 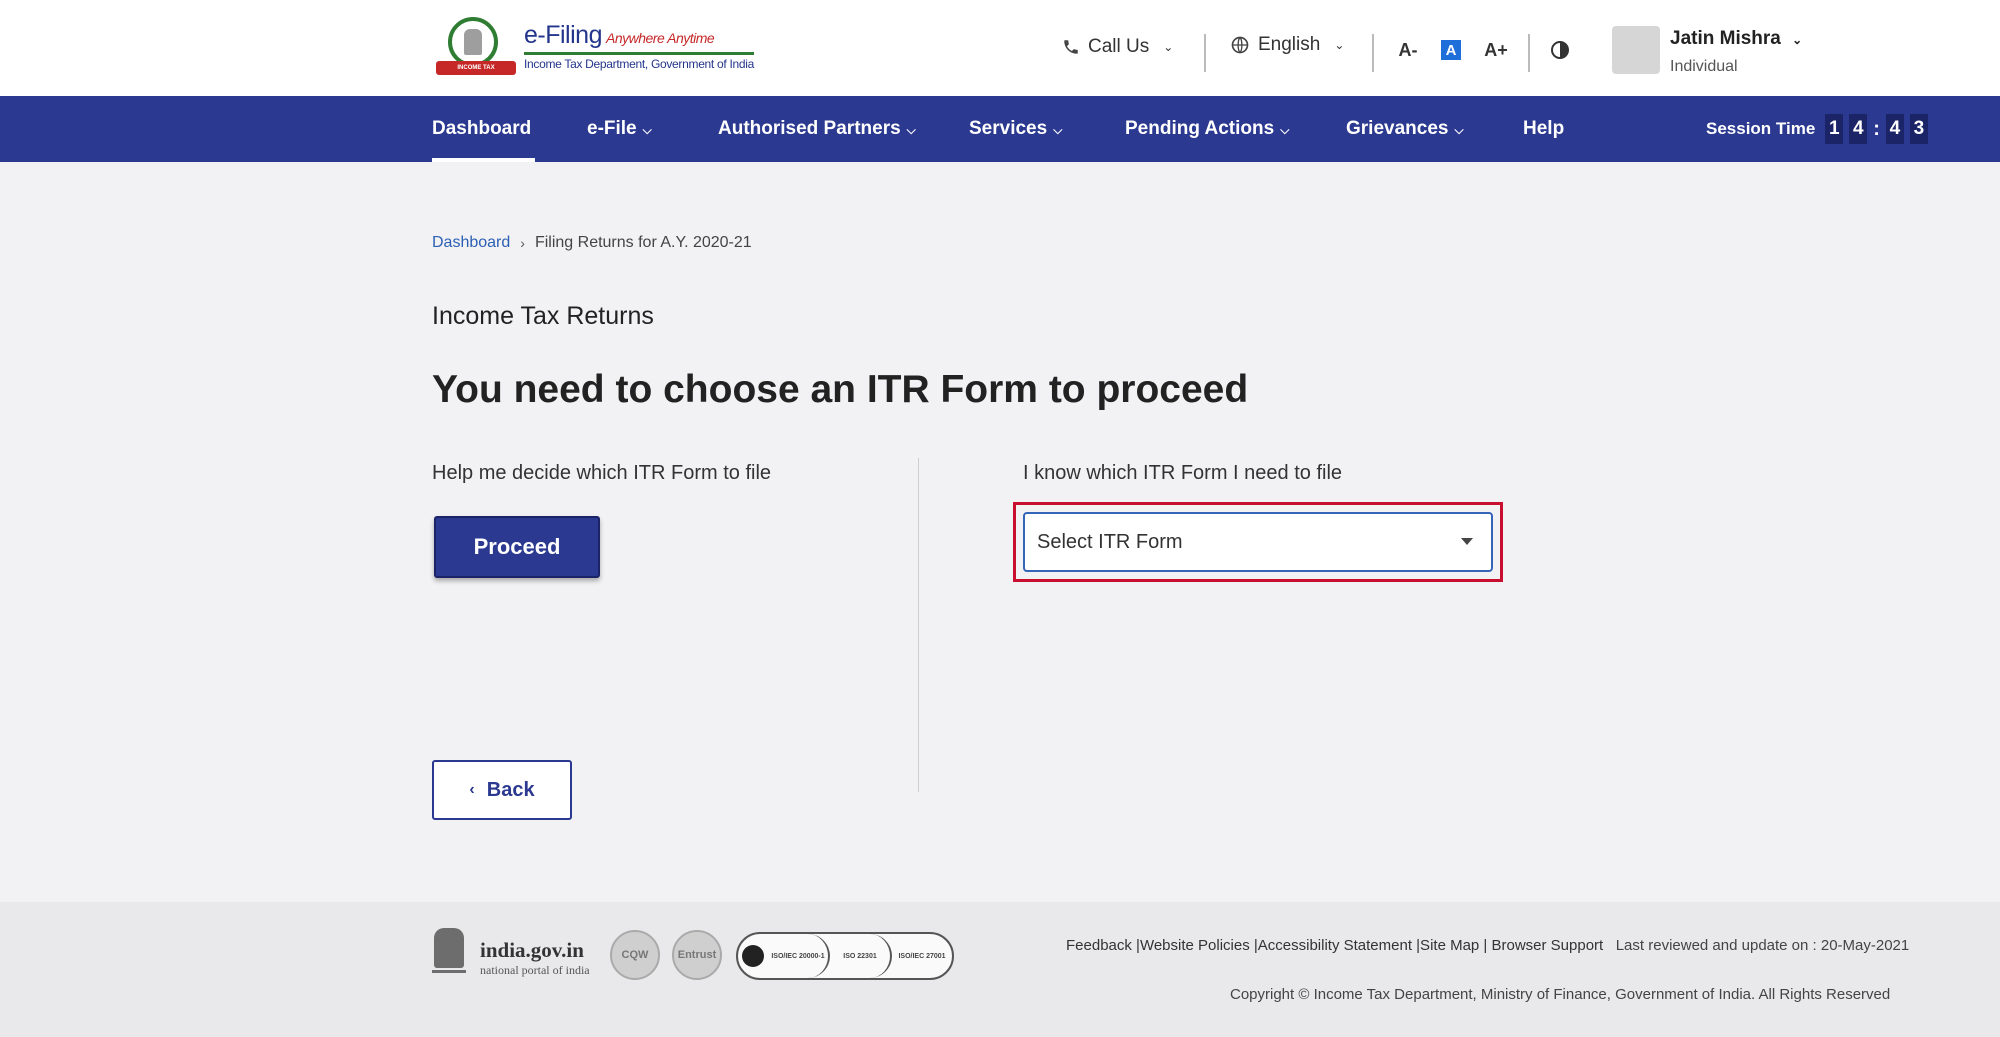 I want to click on nav-dashboard: Dashboard, so click(x=484, y=129).